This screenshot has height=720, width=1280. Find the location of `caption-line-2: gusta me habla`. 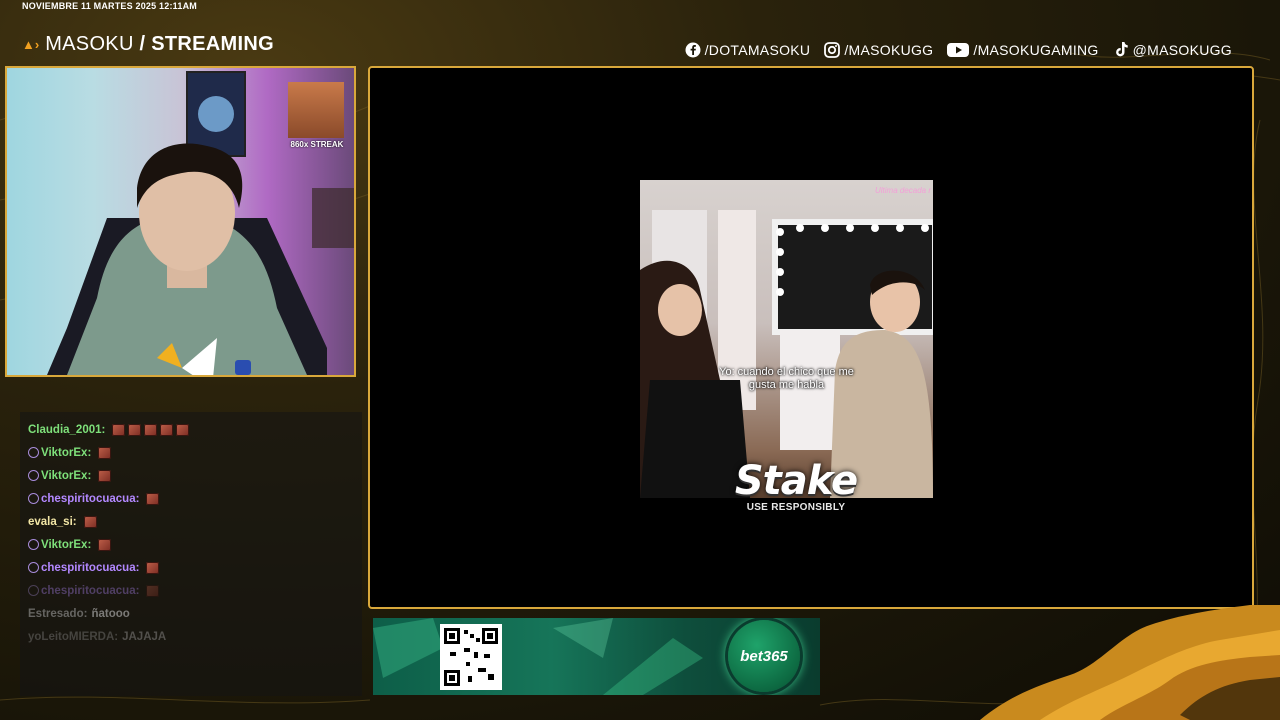

caption-line-2: gusta me habla is located at coordinates (786, 385).